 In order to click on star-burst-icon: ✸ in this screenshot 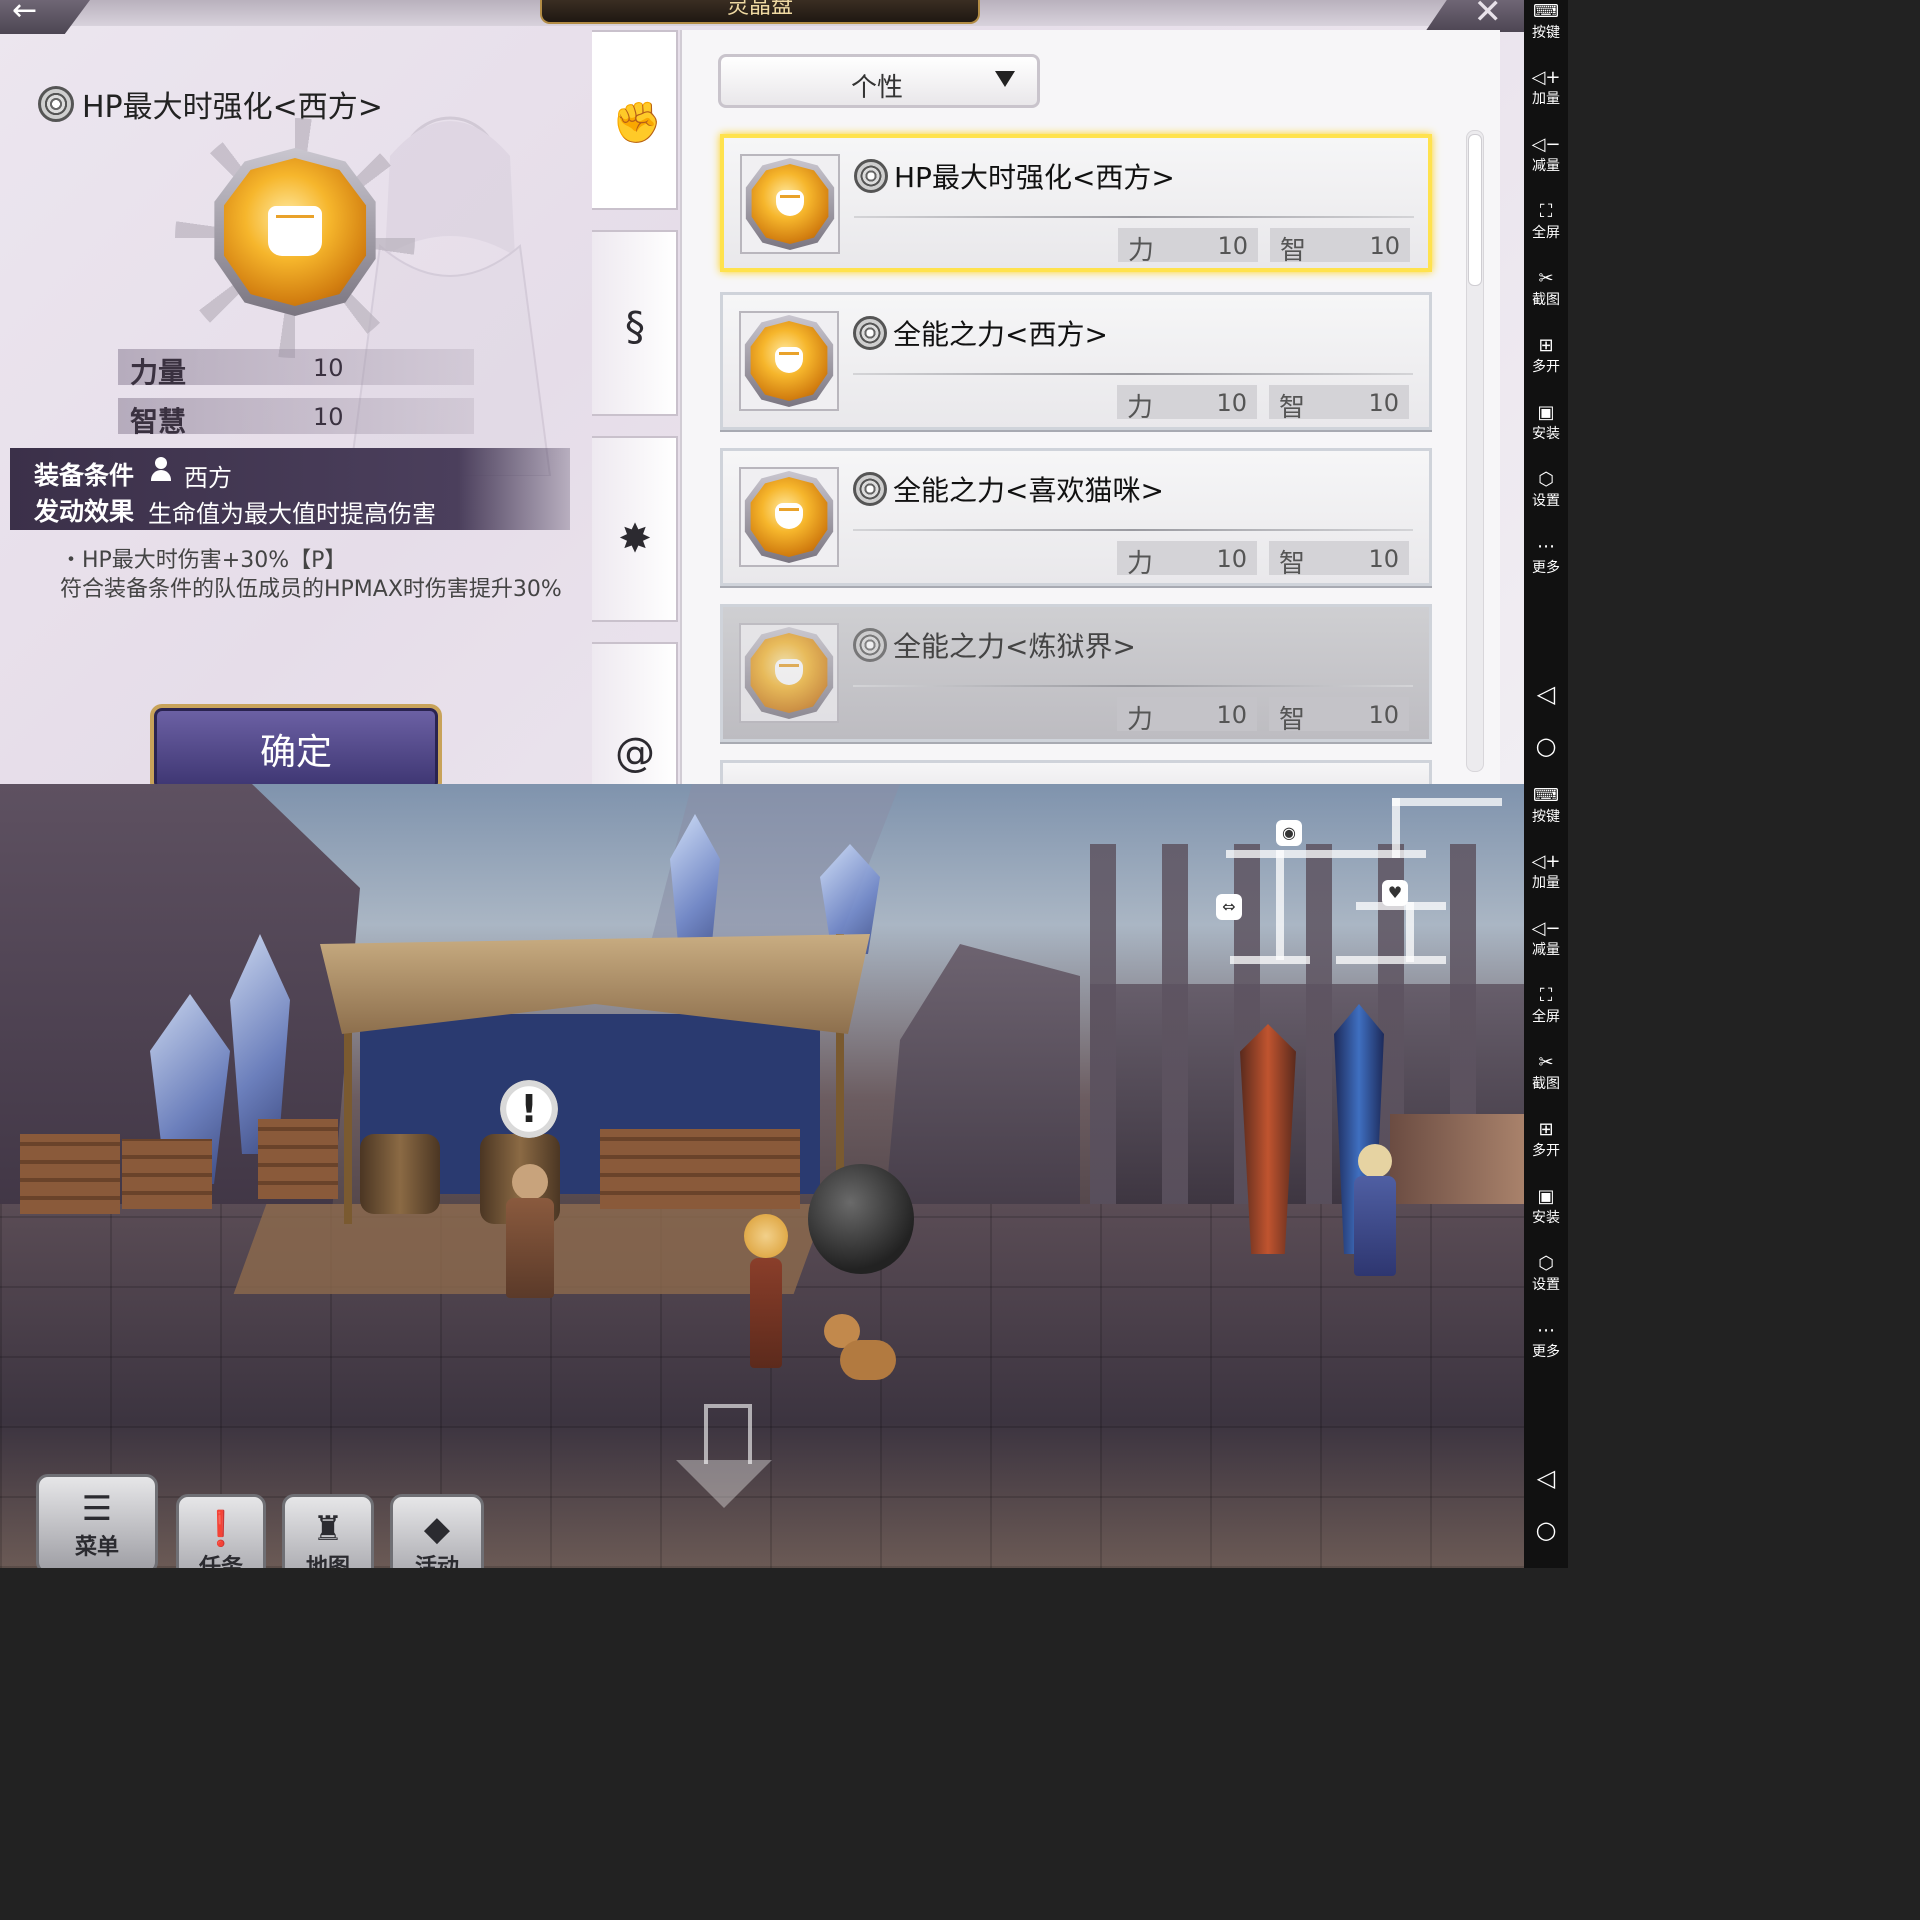, I will do `click(635, 539)`.